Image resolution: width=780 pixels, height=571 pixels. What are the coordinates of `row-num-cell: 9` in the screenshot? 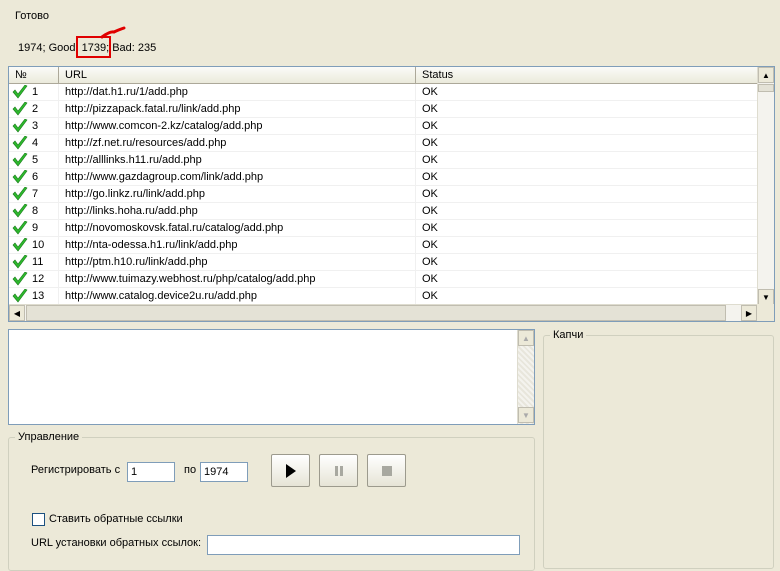 It's located at (34, 228).